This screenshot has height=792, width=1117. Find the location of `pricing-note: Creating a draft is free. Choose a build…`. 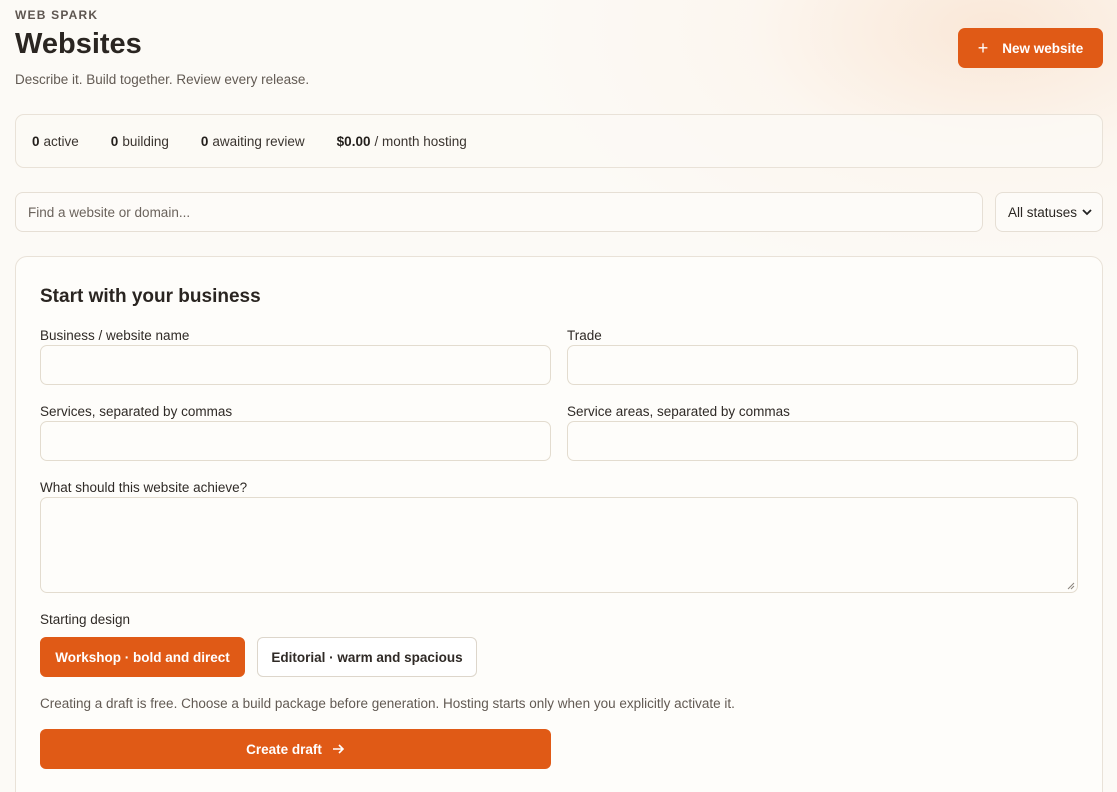

pricing-note: Creating a draft is free. Choose a build… is located at coordinates (387, 703).